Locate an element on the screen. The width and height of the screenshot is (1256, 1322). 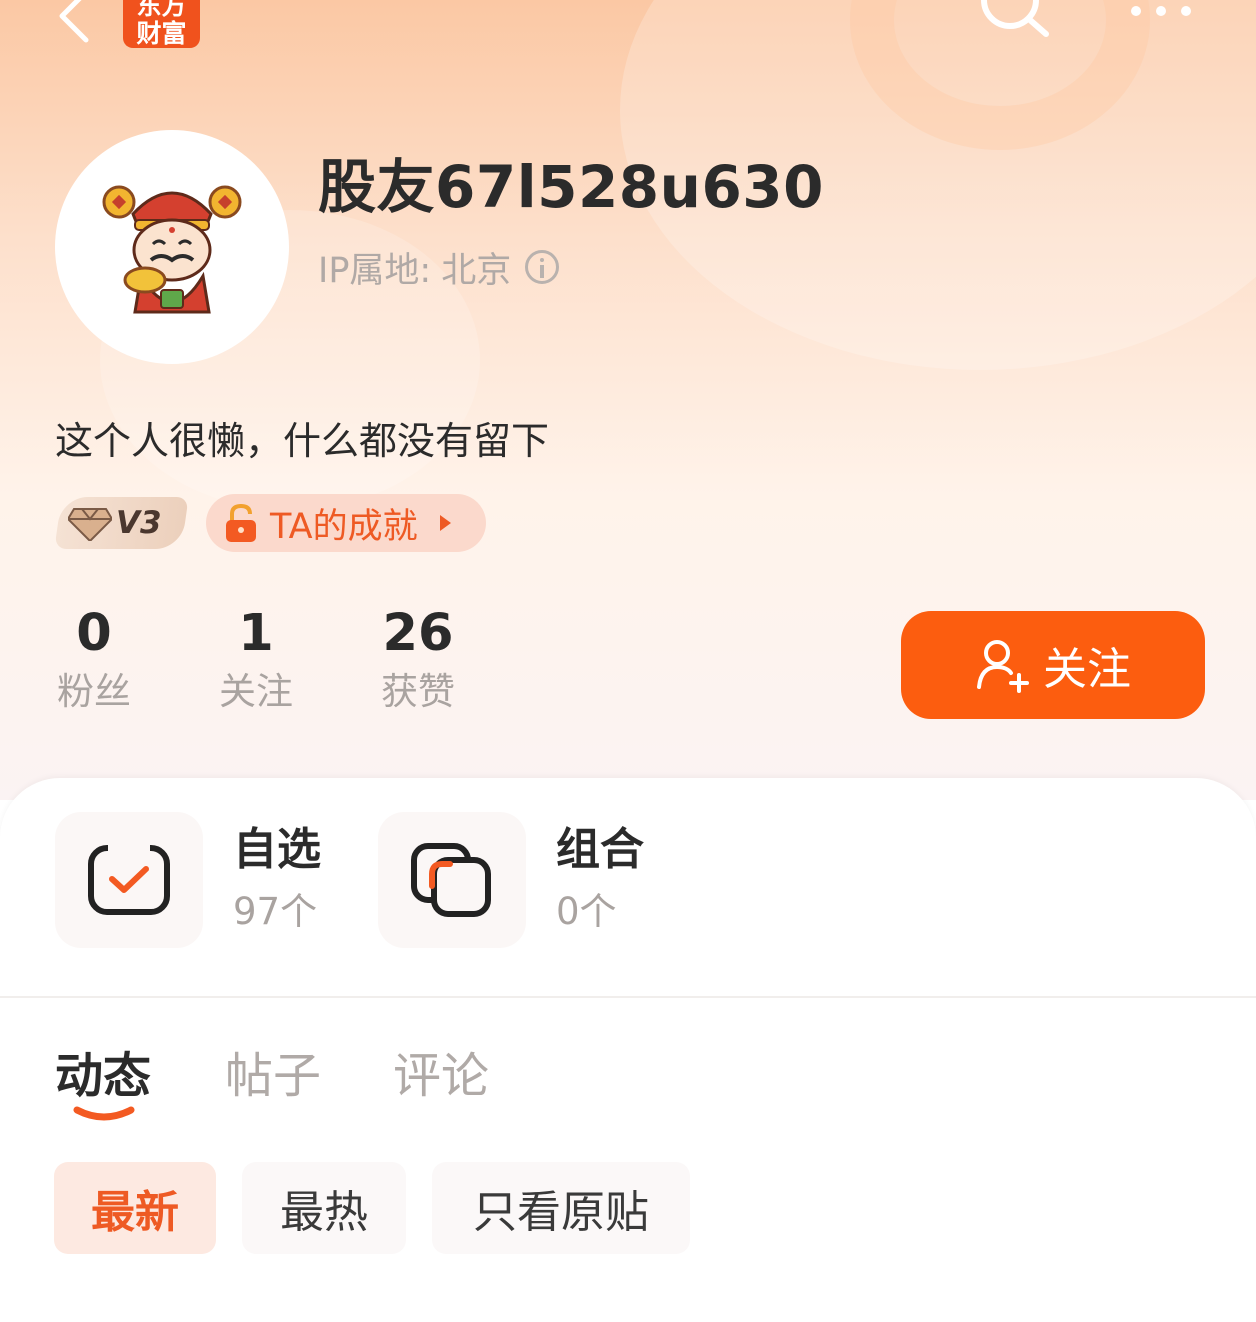
stat-value: 0 is located at coordinates (94, 633).